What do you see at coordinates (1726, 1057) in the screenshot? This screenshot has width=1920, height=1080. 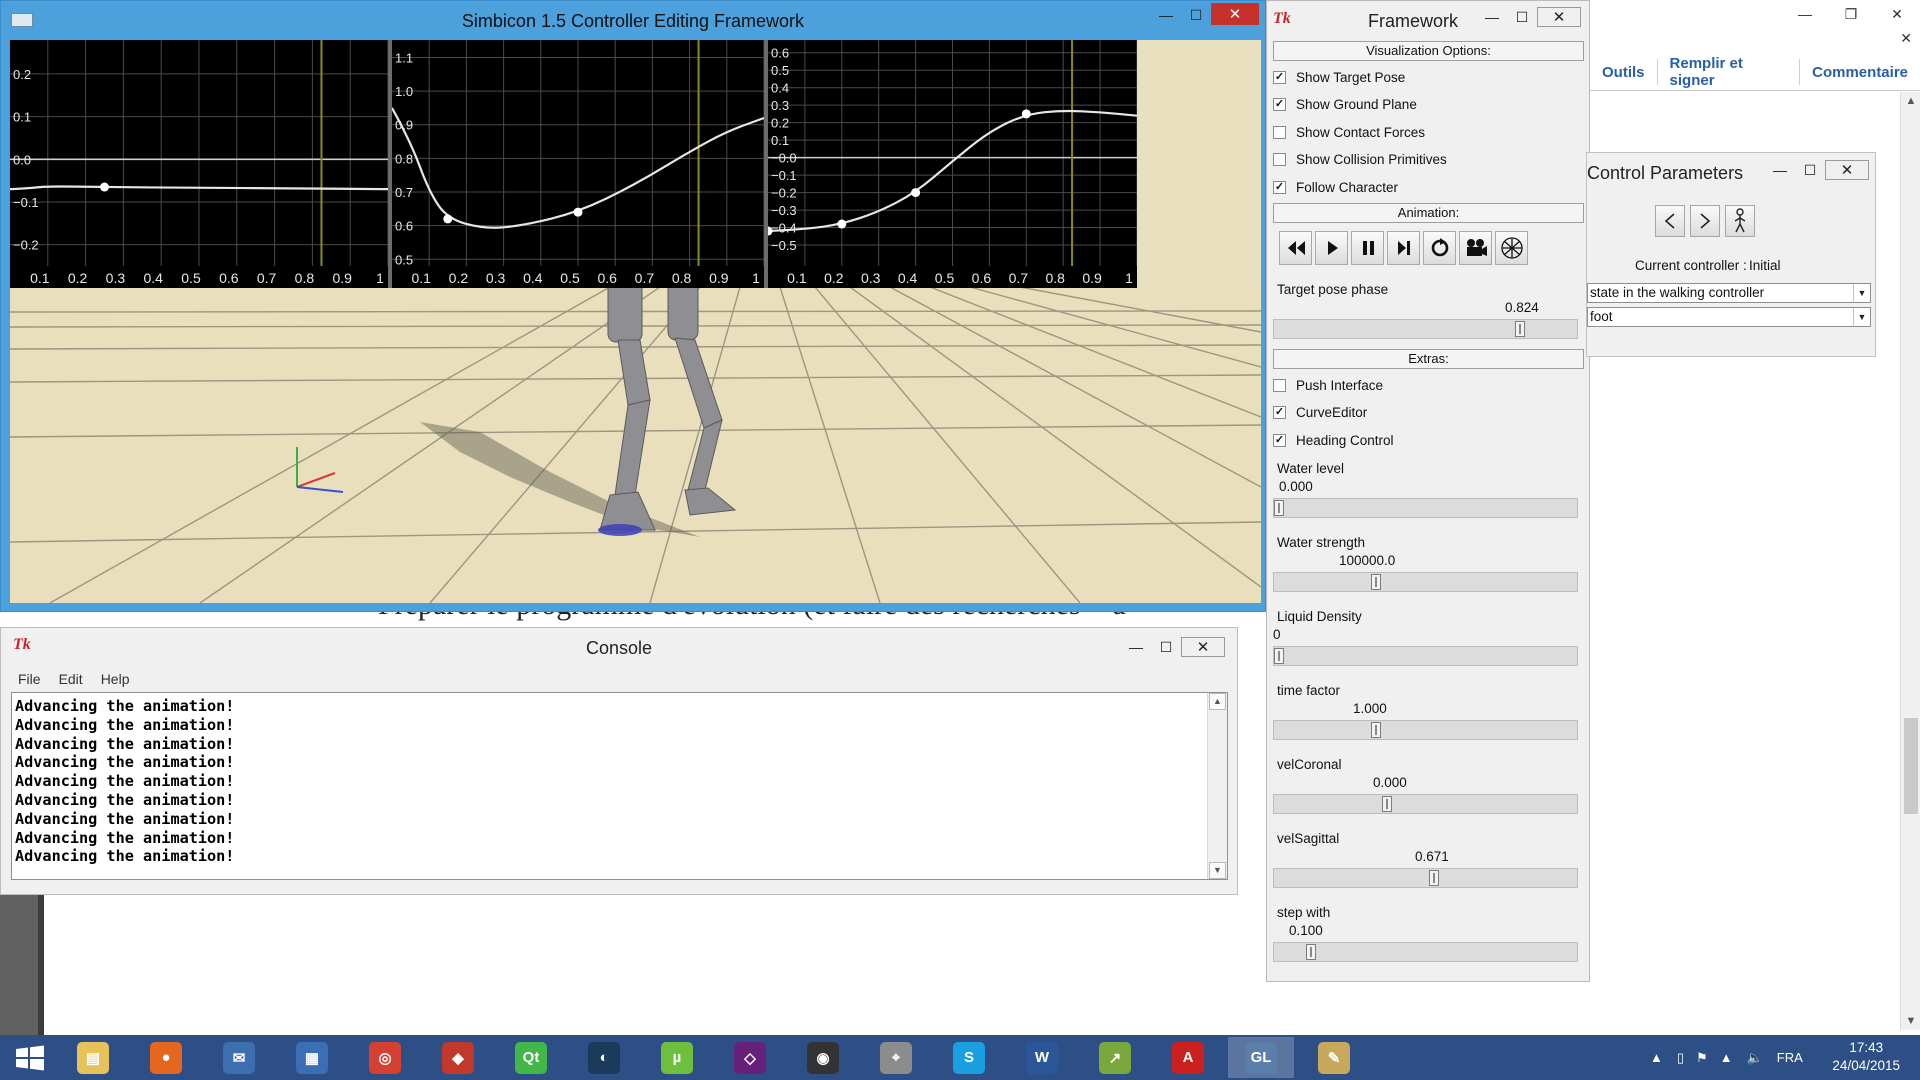 I see `network-icon: ▲` at bounding box center [1726, 1057].